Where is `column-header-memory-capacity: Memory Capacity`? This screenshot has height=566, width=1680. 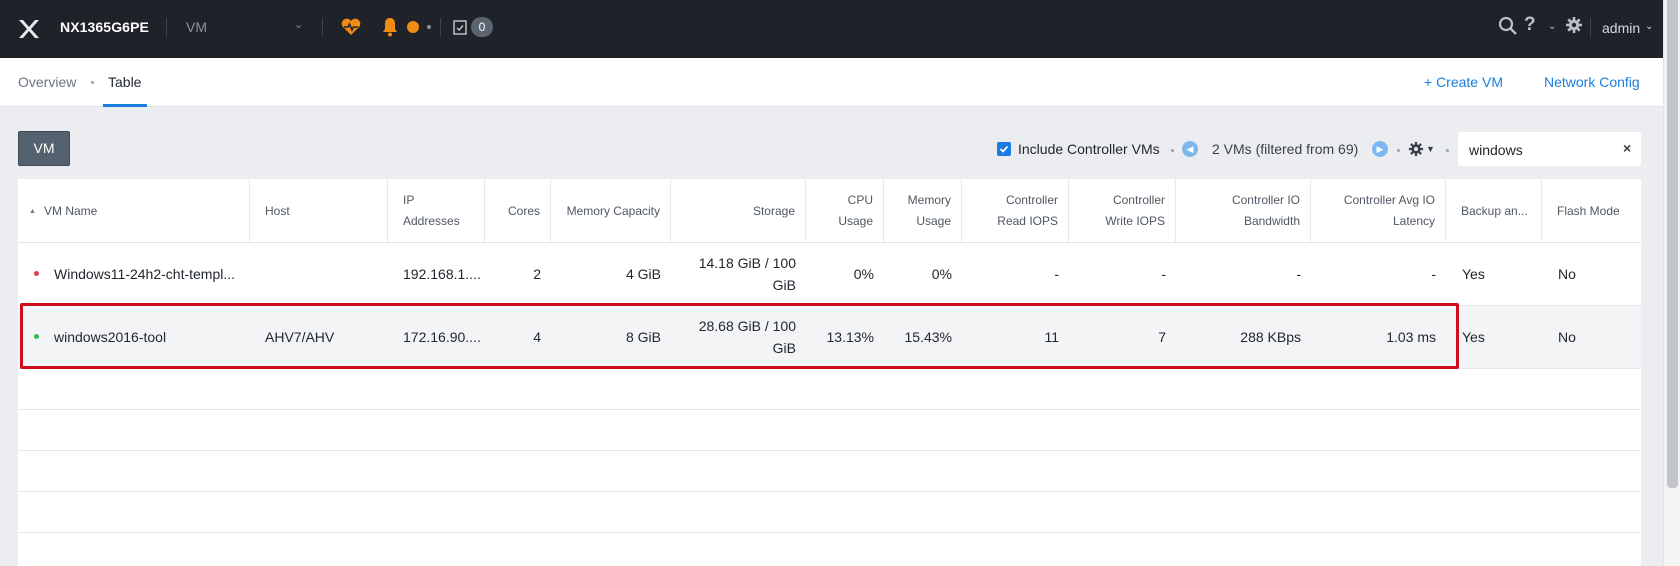 column-header-memory-capacity: Memory Capacity is located at coordinates (611, 211).